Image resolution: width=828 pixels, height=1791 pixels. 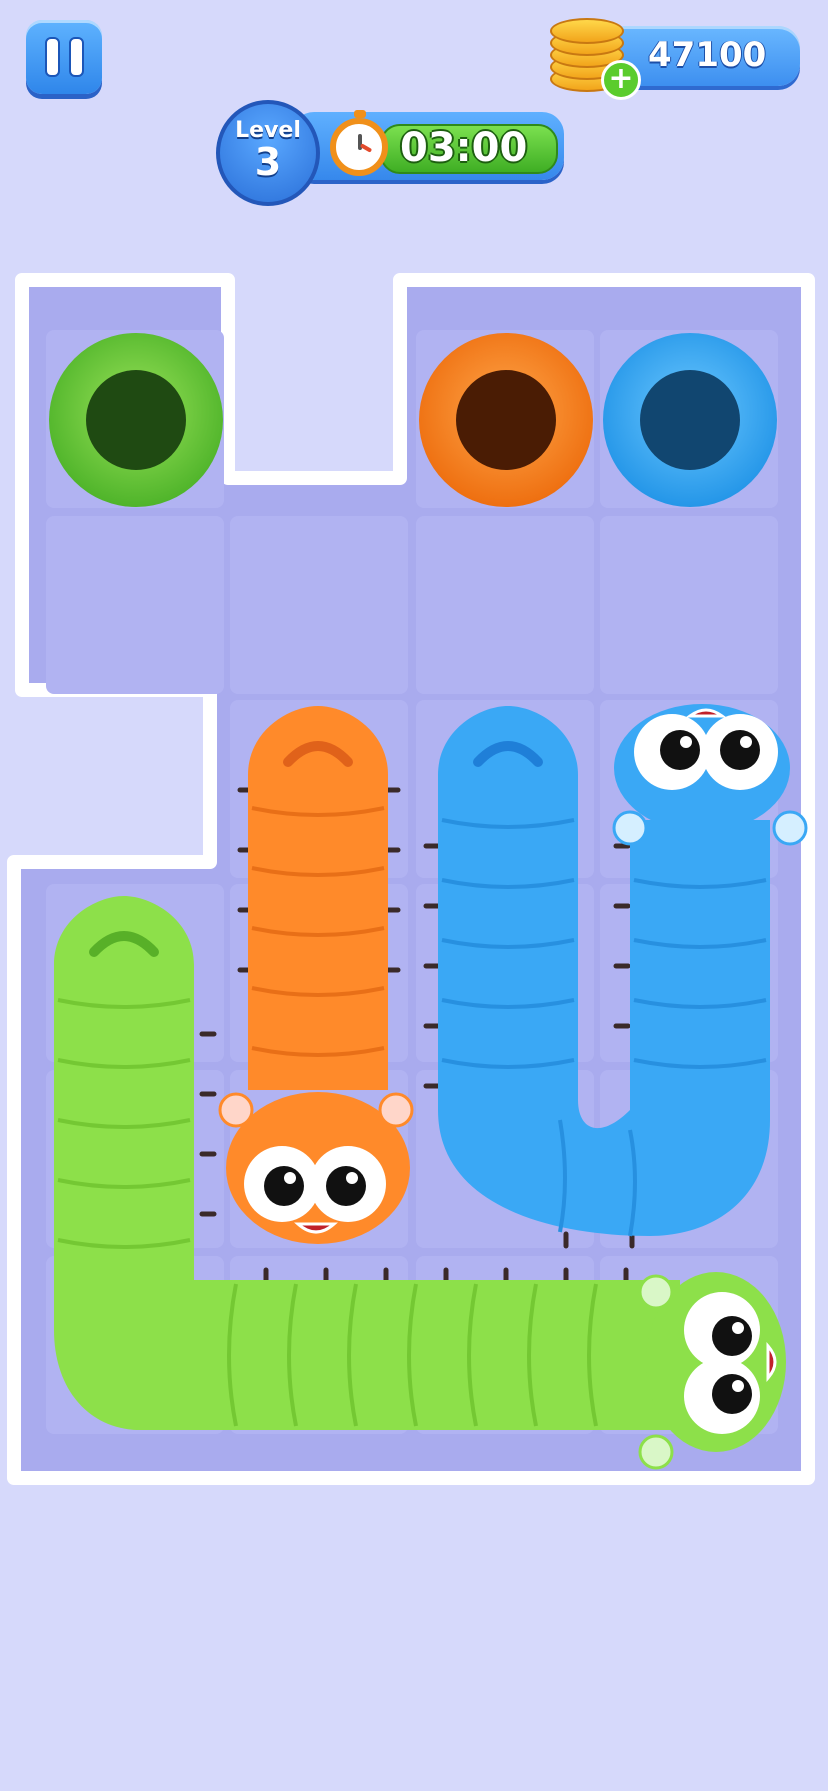 What do you see at coordinates (506, 420) in the screenshot?
I see `orange-hole` at bounding box center [506, 420].